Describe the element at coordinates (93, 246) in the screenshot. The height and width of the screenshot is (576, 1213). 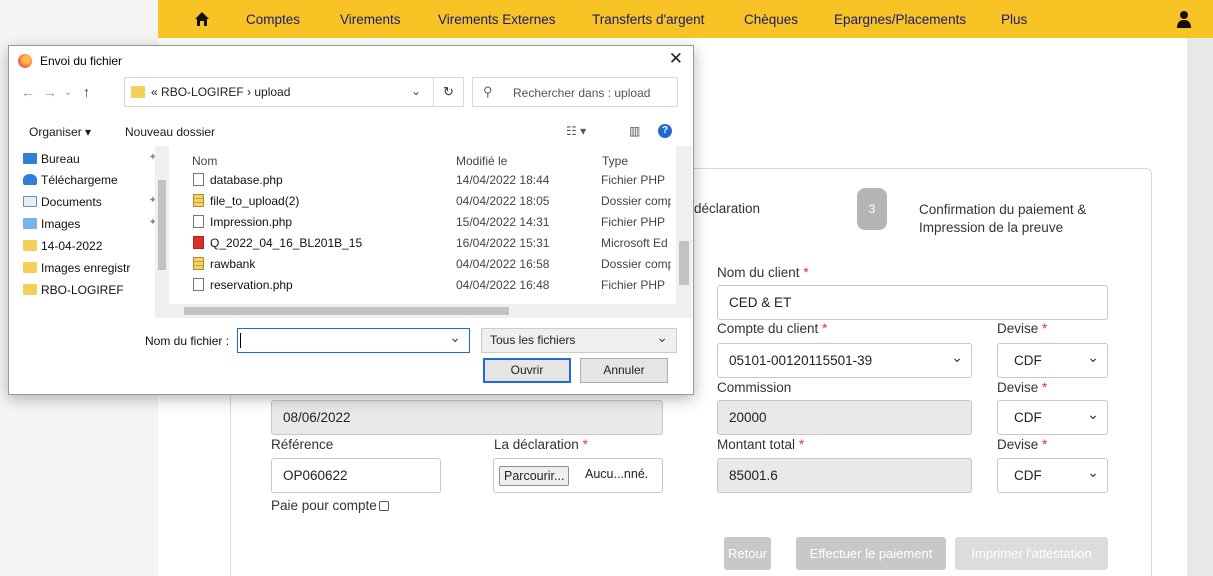
I see `tree-item-14-04-2022: 14-04-2022` at that location.